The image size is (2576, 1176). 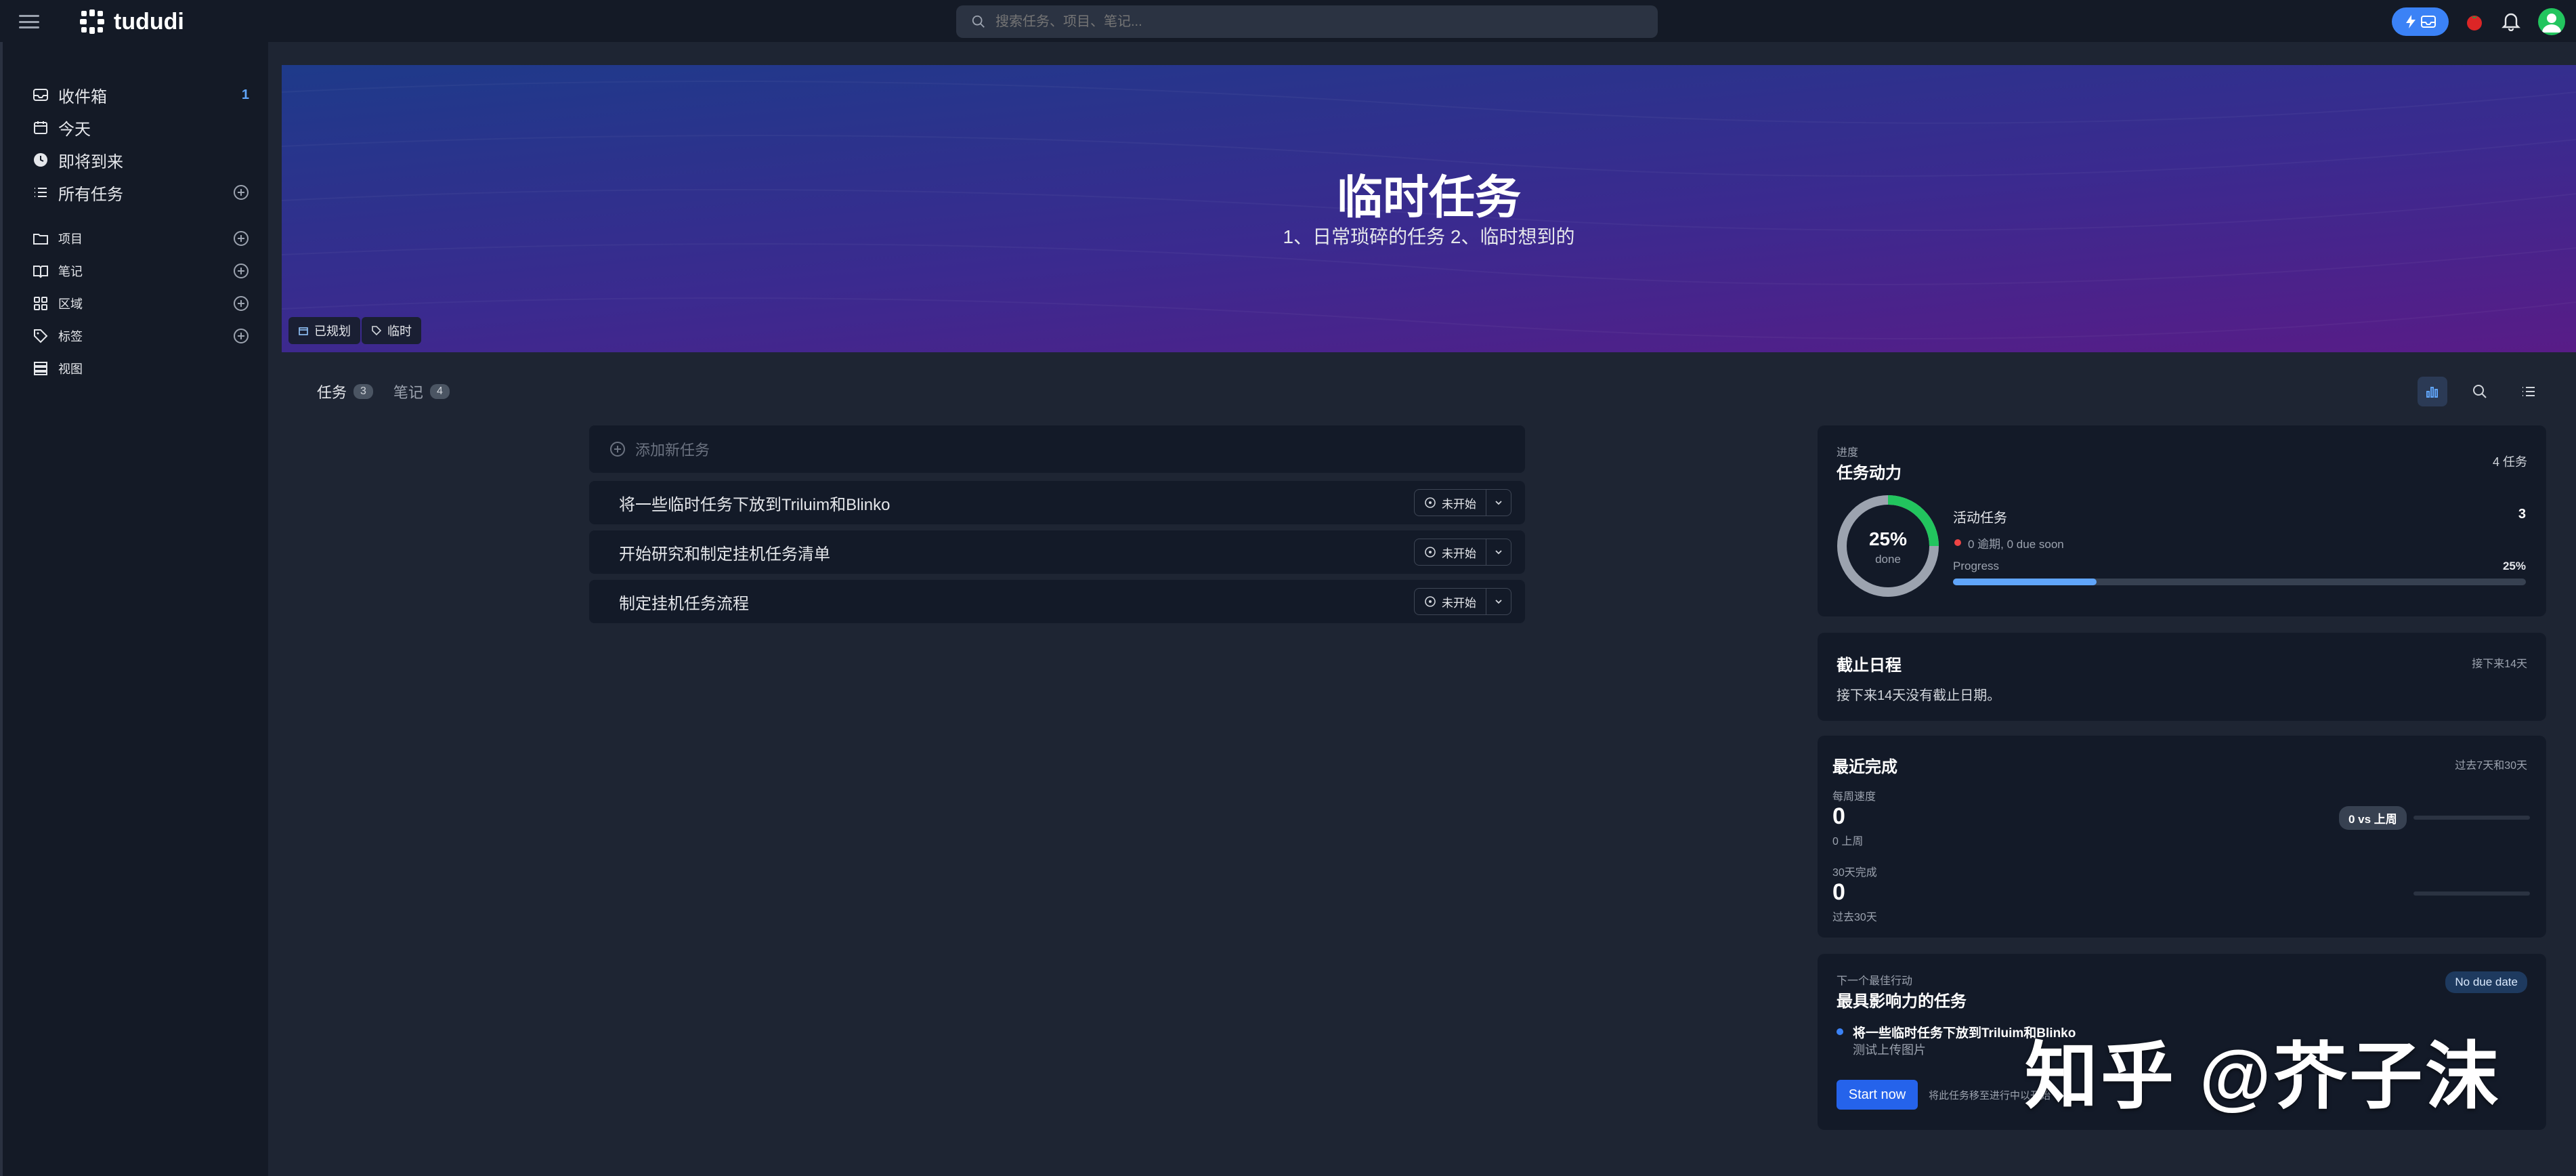 What do you see at coordinates (40, 272) in the screenshot?
I see `book-icon` at bounding box center [40, 272].